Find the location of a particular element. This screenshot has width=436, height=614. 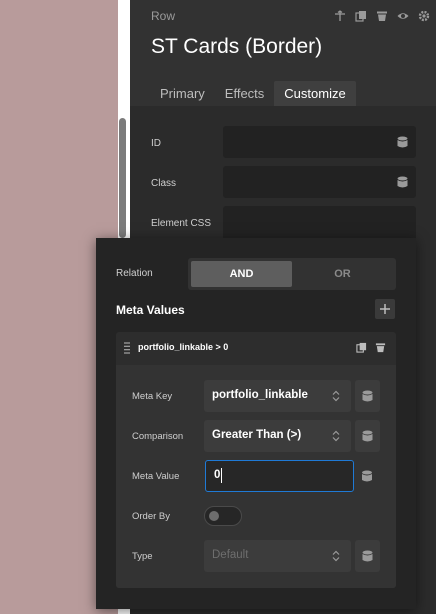

meta-value-input: 0 is located at coordinates (279, 476).